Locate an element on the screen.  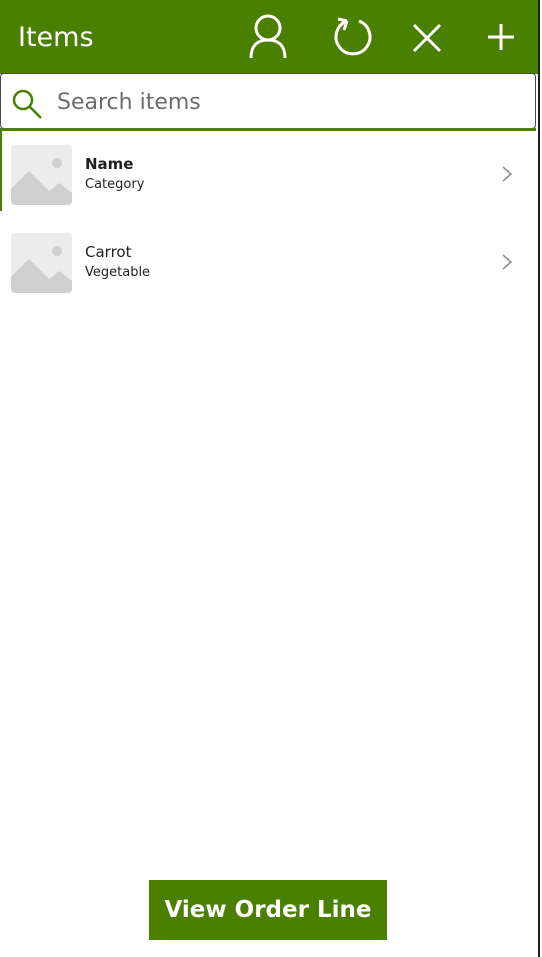
item-title: Carrot is located at coordinates (108, 252).